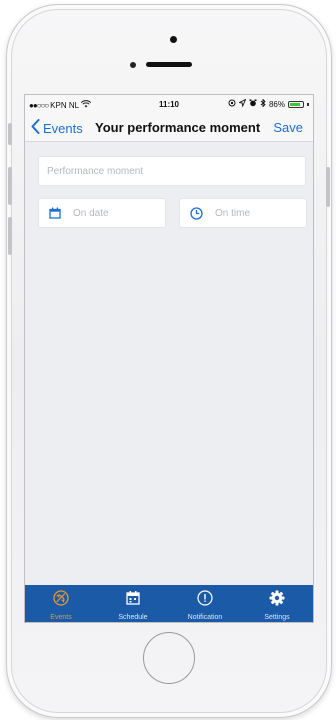 Image resolution: width=336 pixels, height=720 pixels. I want to click on exclamation-circle-icon, so click(205, 600).